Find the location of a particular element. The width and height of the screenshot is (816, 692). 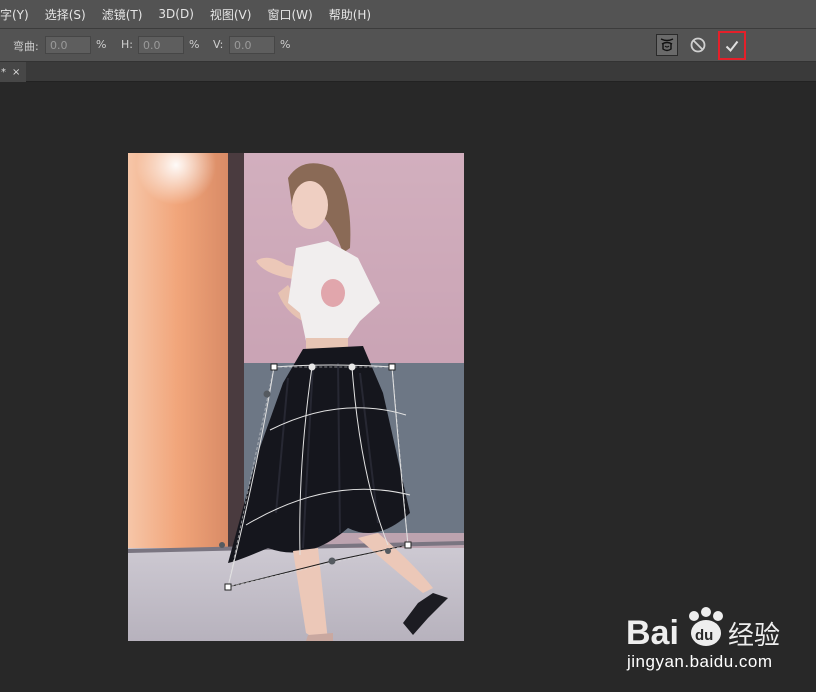

menu-window: 窗口(W) is located at coordinates (289, 14).